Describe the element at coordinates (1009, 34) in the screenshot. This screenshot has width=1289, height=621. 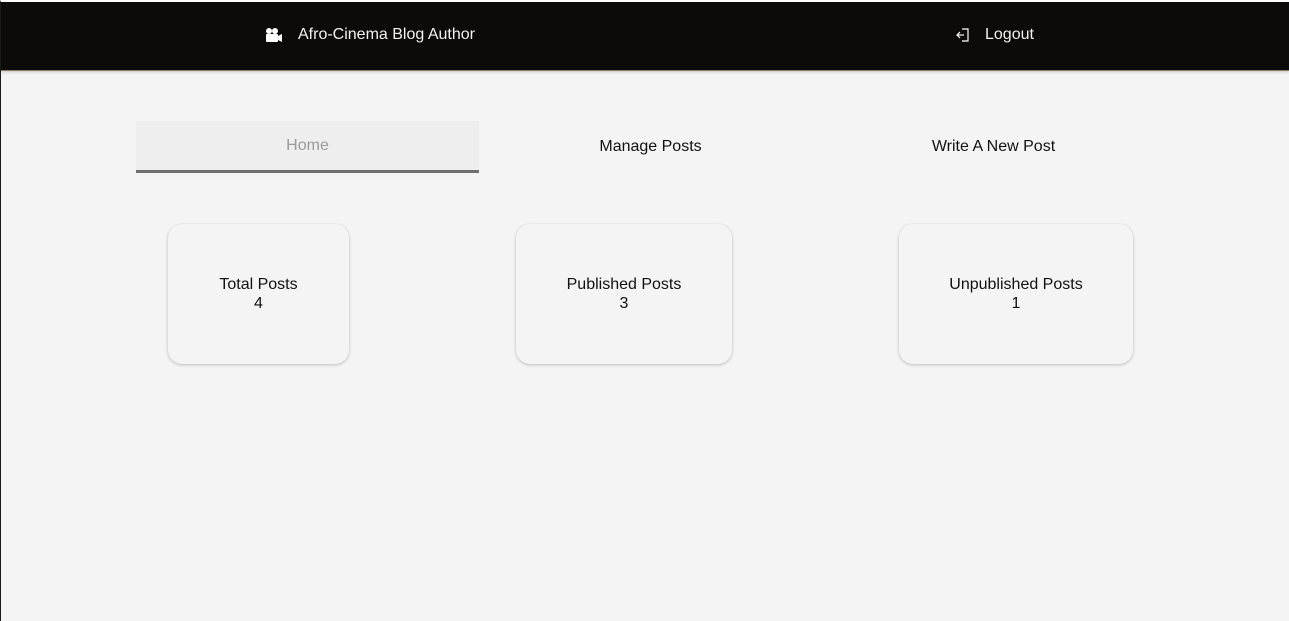
I see `logout-label: Logout` at that location.